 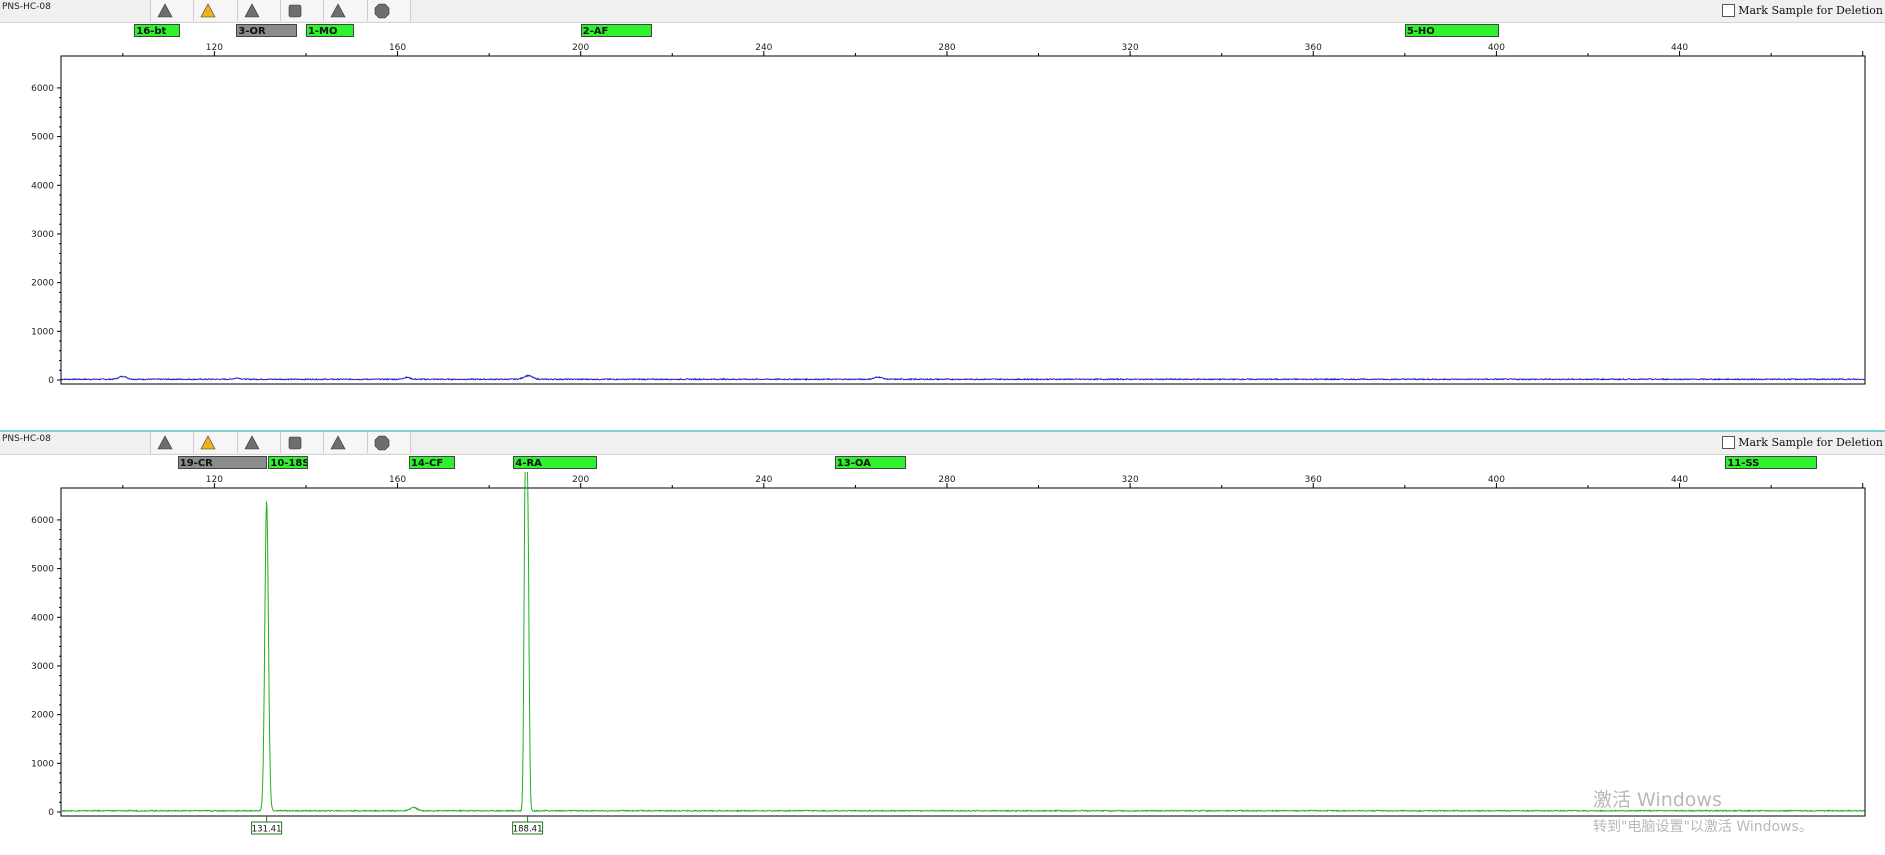 What do you see at coordinates (942, 463) in the screenshot?
I see `bin-row: 19-CR 10-18S 14-CF 4-RA 13-OA 11-SS` at bounding box center [942, 463].